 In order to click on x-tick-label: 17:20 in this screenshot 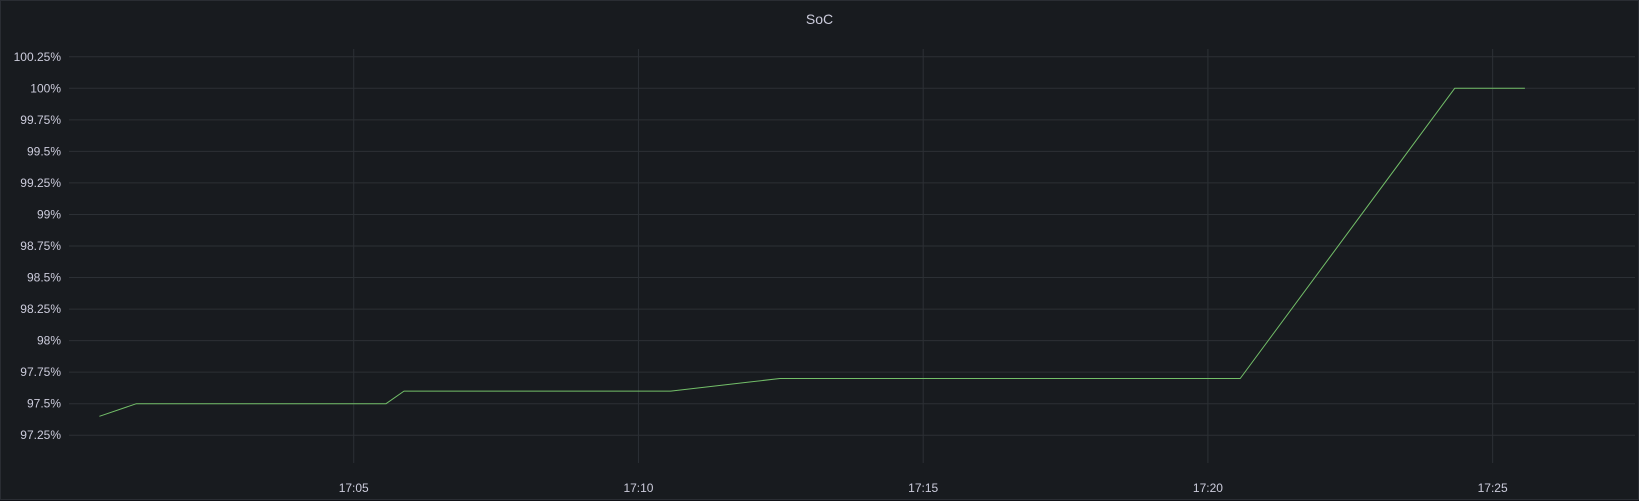, I will do `click(1208, 488)`.